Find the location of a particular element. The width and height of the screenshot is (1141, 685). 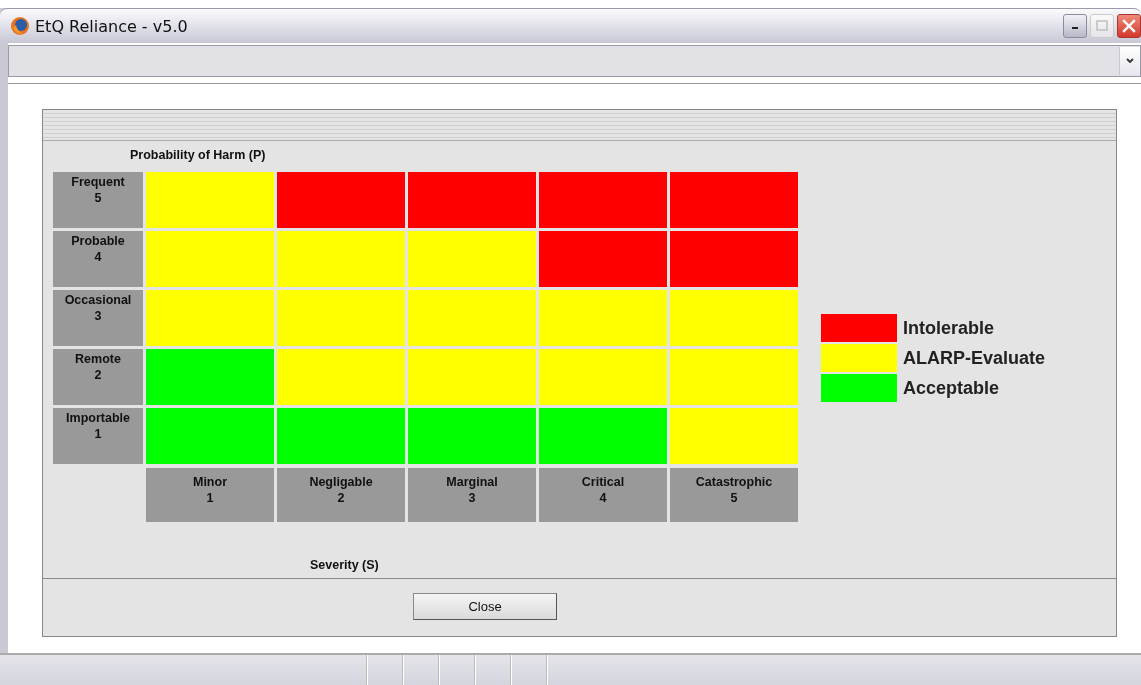

header-label: Minor is located at coordinates (210, 482).